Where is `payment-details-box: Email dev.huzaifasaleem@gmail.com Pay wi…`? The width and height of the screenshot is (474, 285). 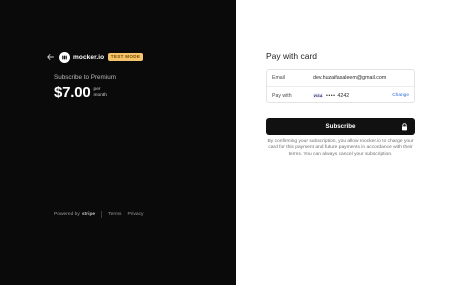 payment-details-box: Email dev.huzaifasaleem@gmail.com Pay wi… is located at coordinates (340, 86).